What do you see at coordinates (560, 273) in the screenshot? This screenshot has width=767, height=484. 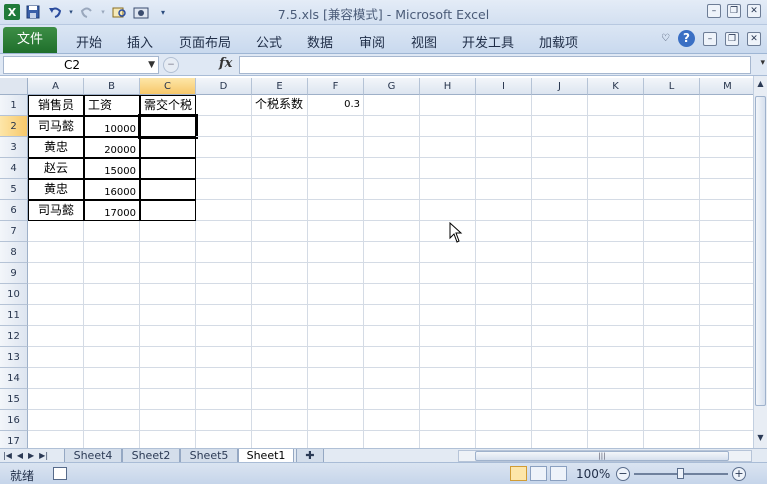 I see `cell-j9` at bounding box center [560, 273].